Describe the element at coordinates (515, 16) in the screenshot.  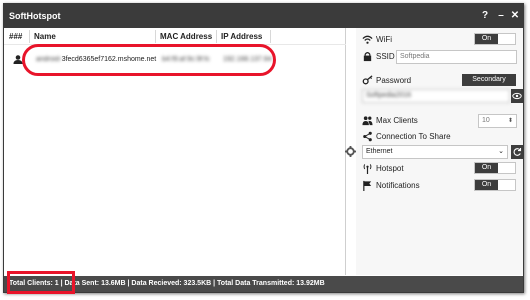
I see `close-button: ✕` at that location.